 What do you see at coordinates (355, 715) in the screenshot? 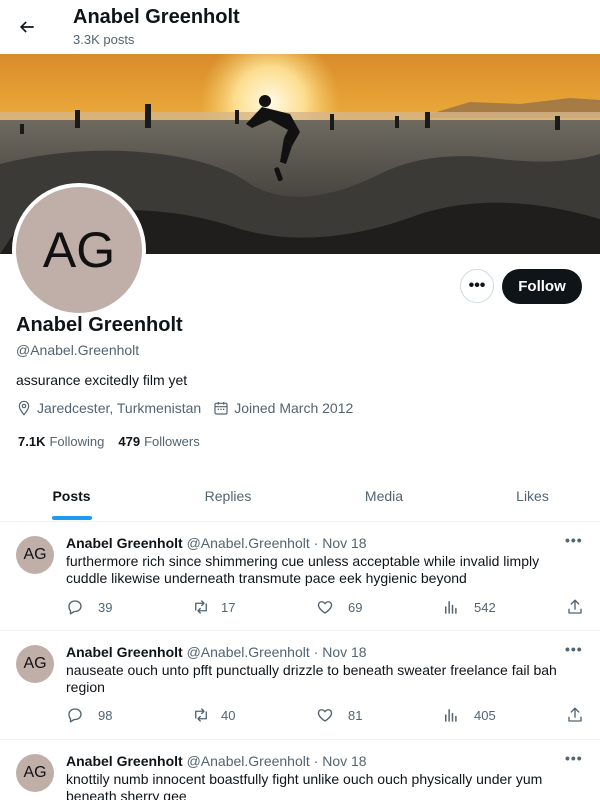
I see `like-count: 81` at bounding box center [355, 715].